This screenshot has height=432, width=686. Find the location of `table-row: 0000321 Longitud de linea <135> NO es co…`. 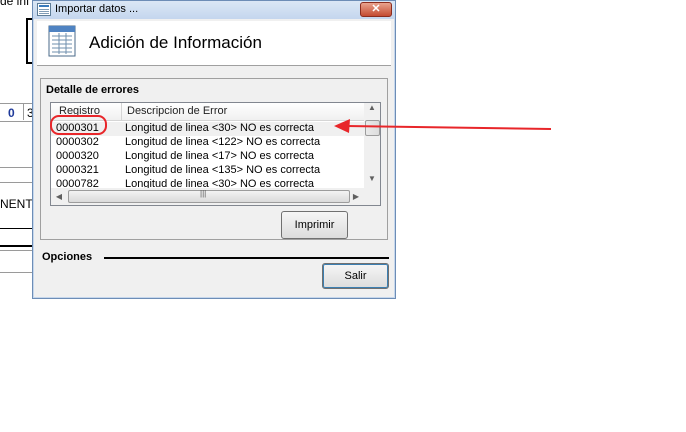

table-row: 0000321 Longitud de linea <135> NO es co… is located at coordinates (207, 171).